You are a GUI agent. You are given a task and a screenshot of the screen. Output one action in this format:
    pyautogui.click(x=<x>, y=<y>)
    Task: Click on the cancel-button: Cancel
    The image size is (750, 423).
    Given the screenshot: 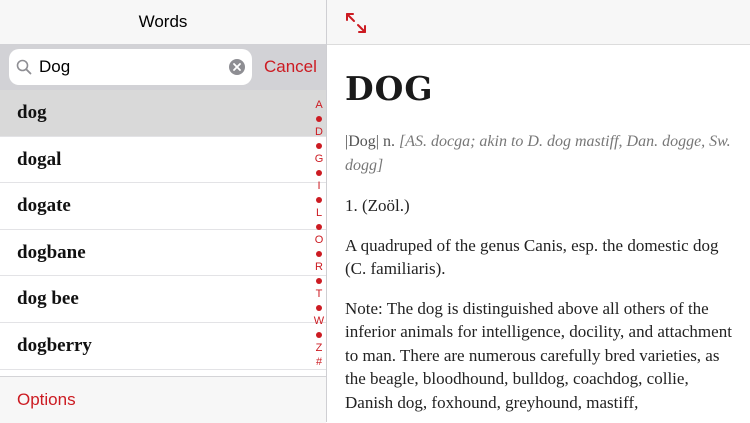 What is the action you would take?
    pyautogui.click(x=290, y=67)
    